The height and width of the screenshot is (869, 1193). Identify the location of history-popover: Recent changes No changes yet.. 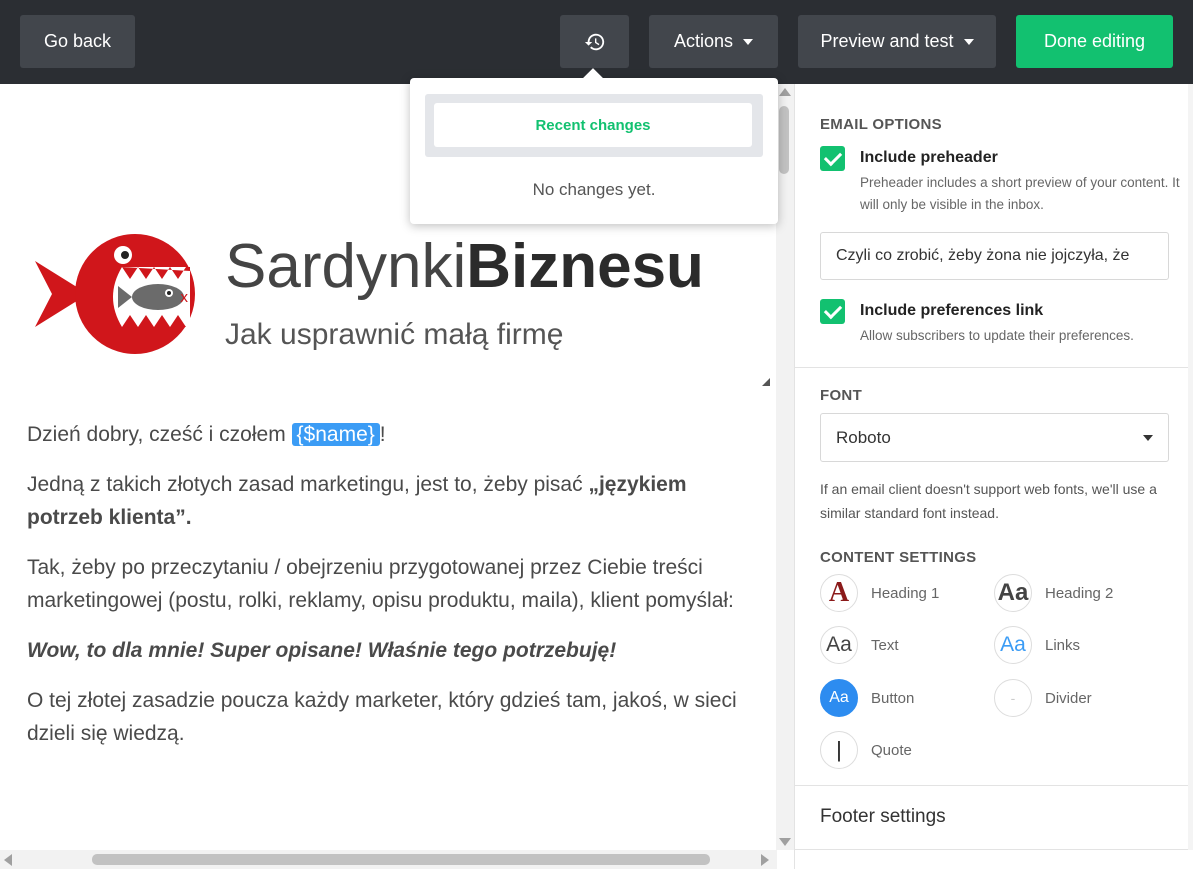
(594, 146).